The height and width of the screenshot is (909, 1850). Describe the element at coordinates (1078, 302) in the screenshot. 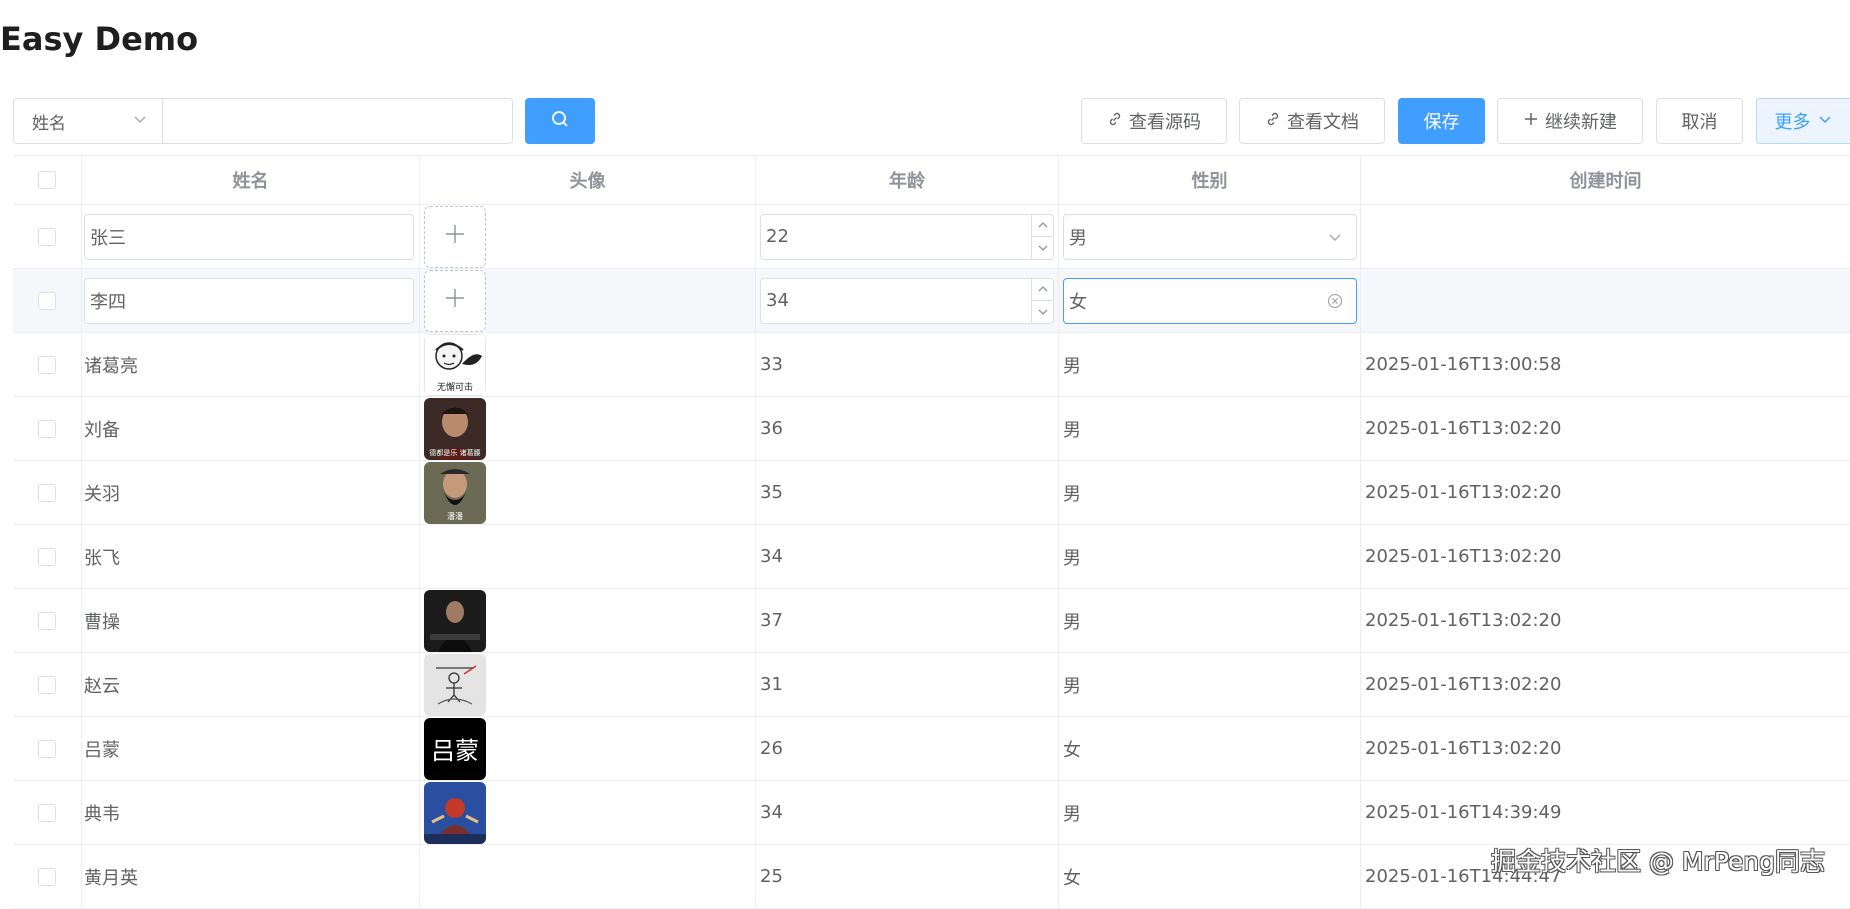

I see `gender-value: 女` at that location.